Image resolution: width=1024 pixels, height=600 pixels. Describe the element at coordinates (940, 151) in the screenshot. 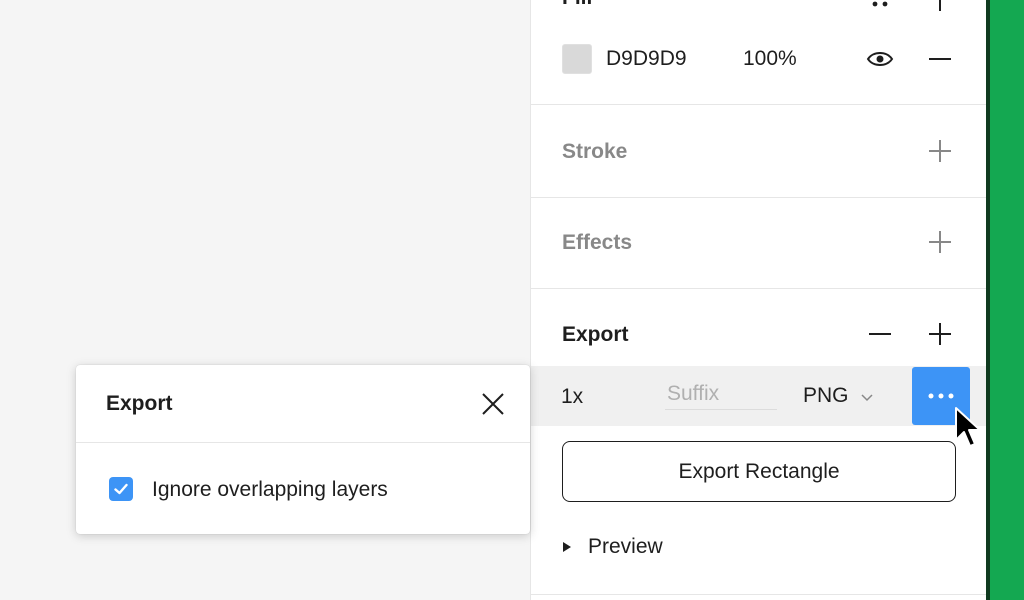

I see `add-stroke-icon` at that location.